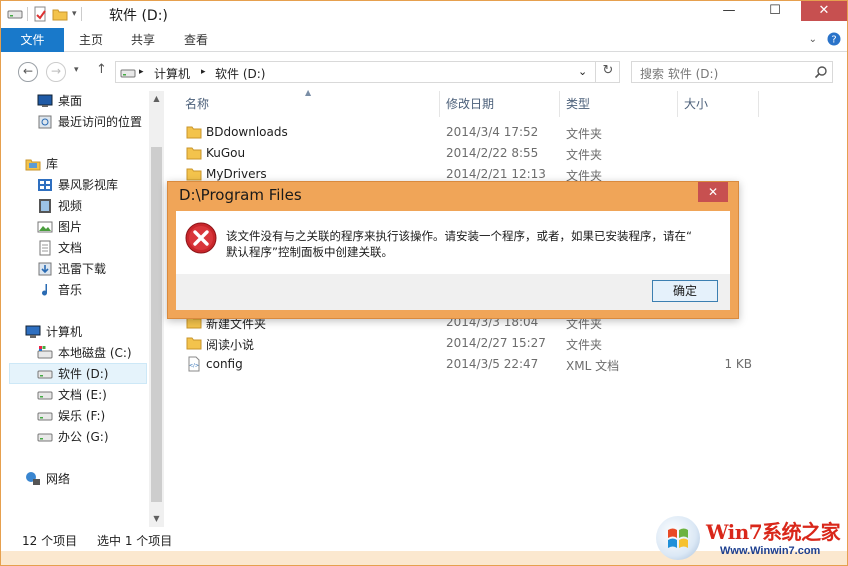 This screenshot has height=566, width=848. Describe the element at coordinates (91, 40) in the screenshot. I see `tab-home: 主页` at that location.